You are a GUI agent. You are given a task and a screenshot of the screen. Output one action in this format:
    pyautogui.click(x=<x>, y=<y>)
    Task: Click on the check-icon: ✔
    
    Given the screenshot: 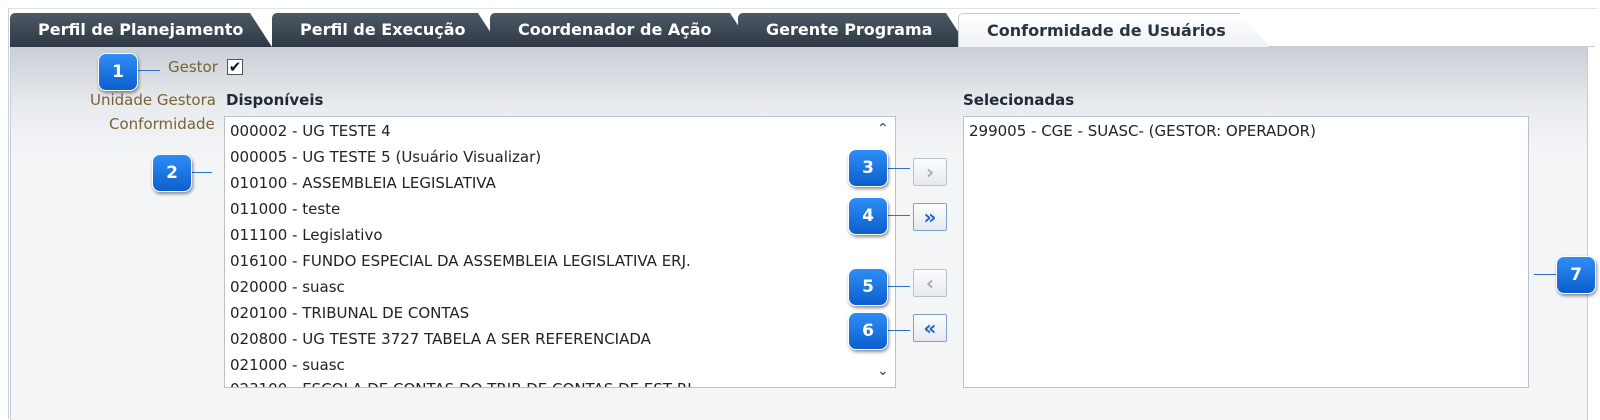 What is the action you would take?
    pyautogui.click(x=235, y=67)
    